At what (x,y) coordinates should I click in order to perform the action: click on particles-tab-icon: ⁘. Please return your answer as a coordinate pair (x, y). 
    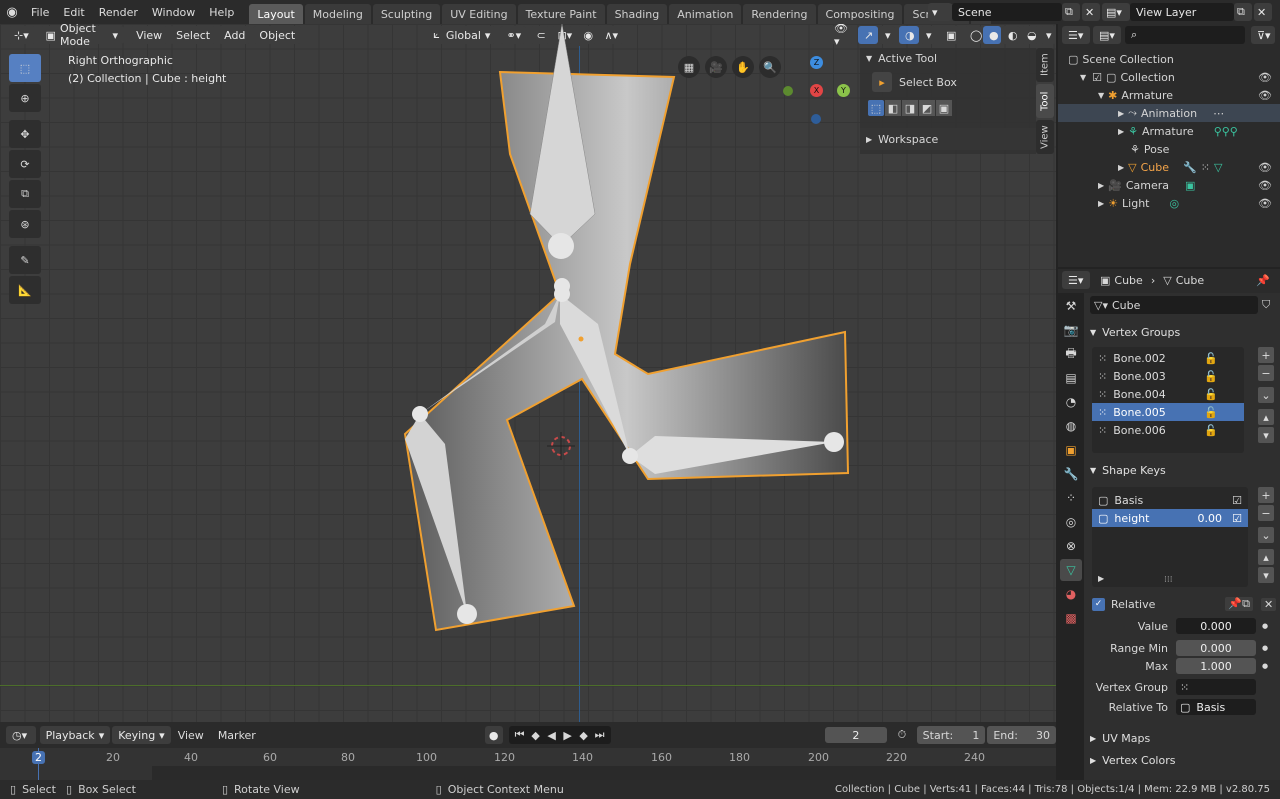
    Looking at the image, I should click on (1071, 498).